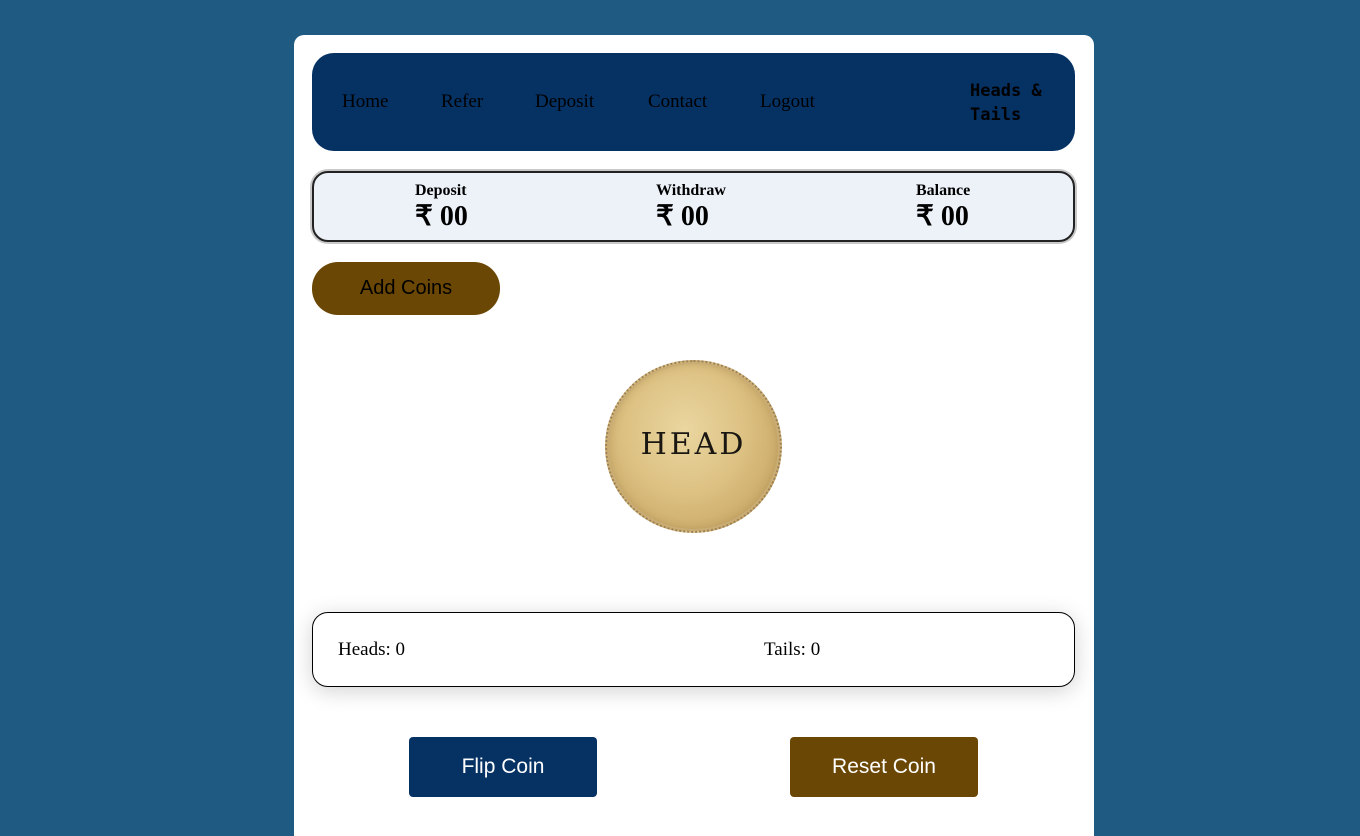 Image resolution: width=1360 pixels, height=836 pixels. What do you see at coordinates (462, 102) in the screenshot?
I see `nav-refer-link: Refer` at bounding box center [462, 102].